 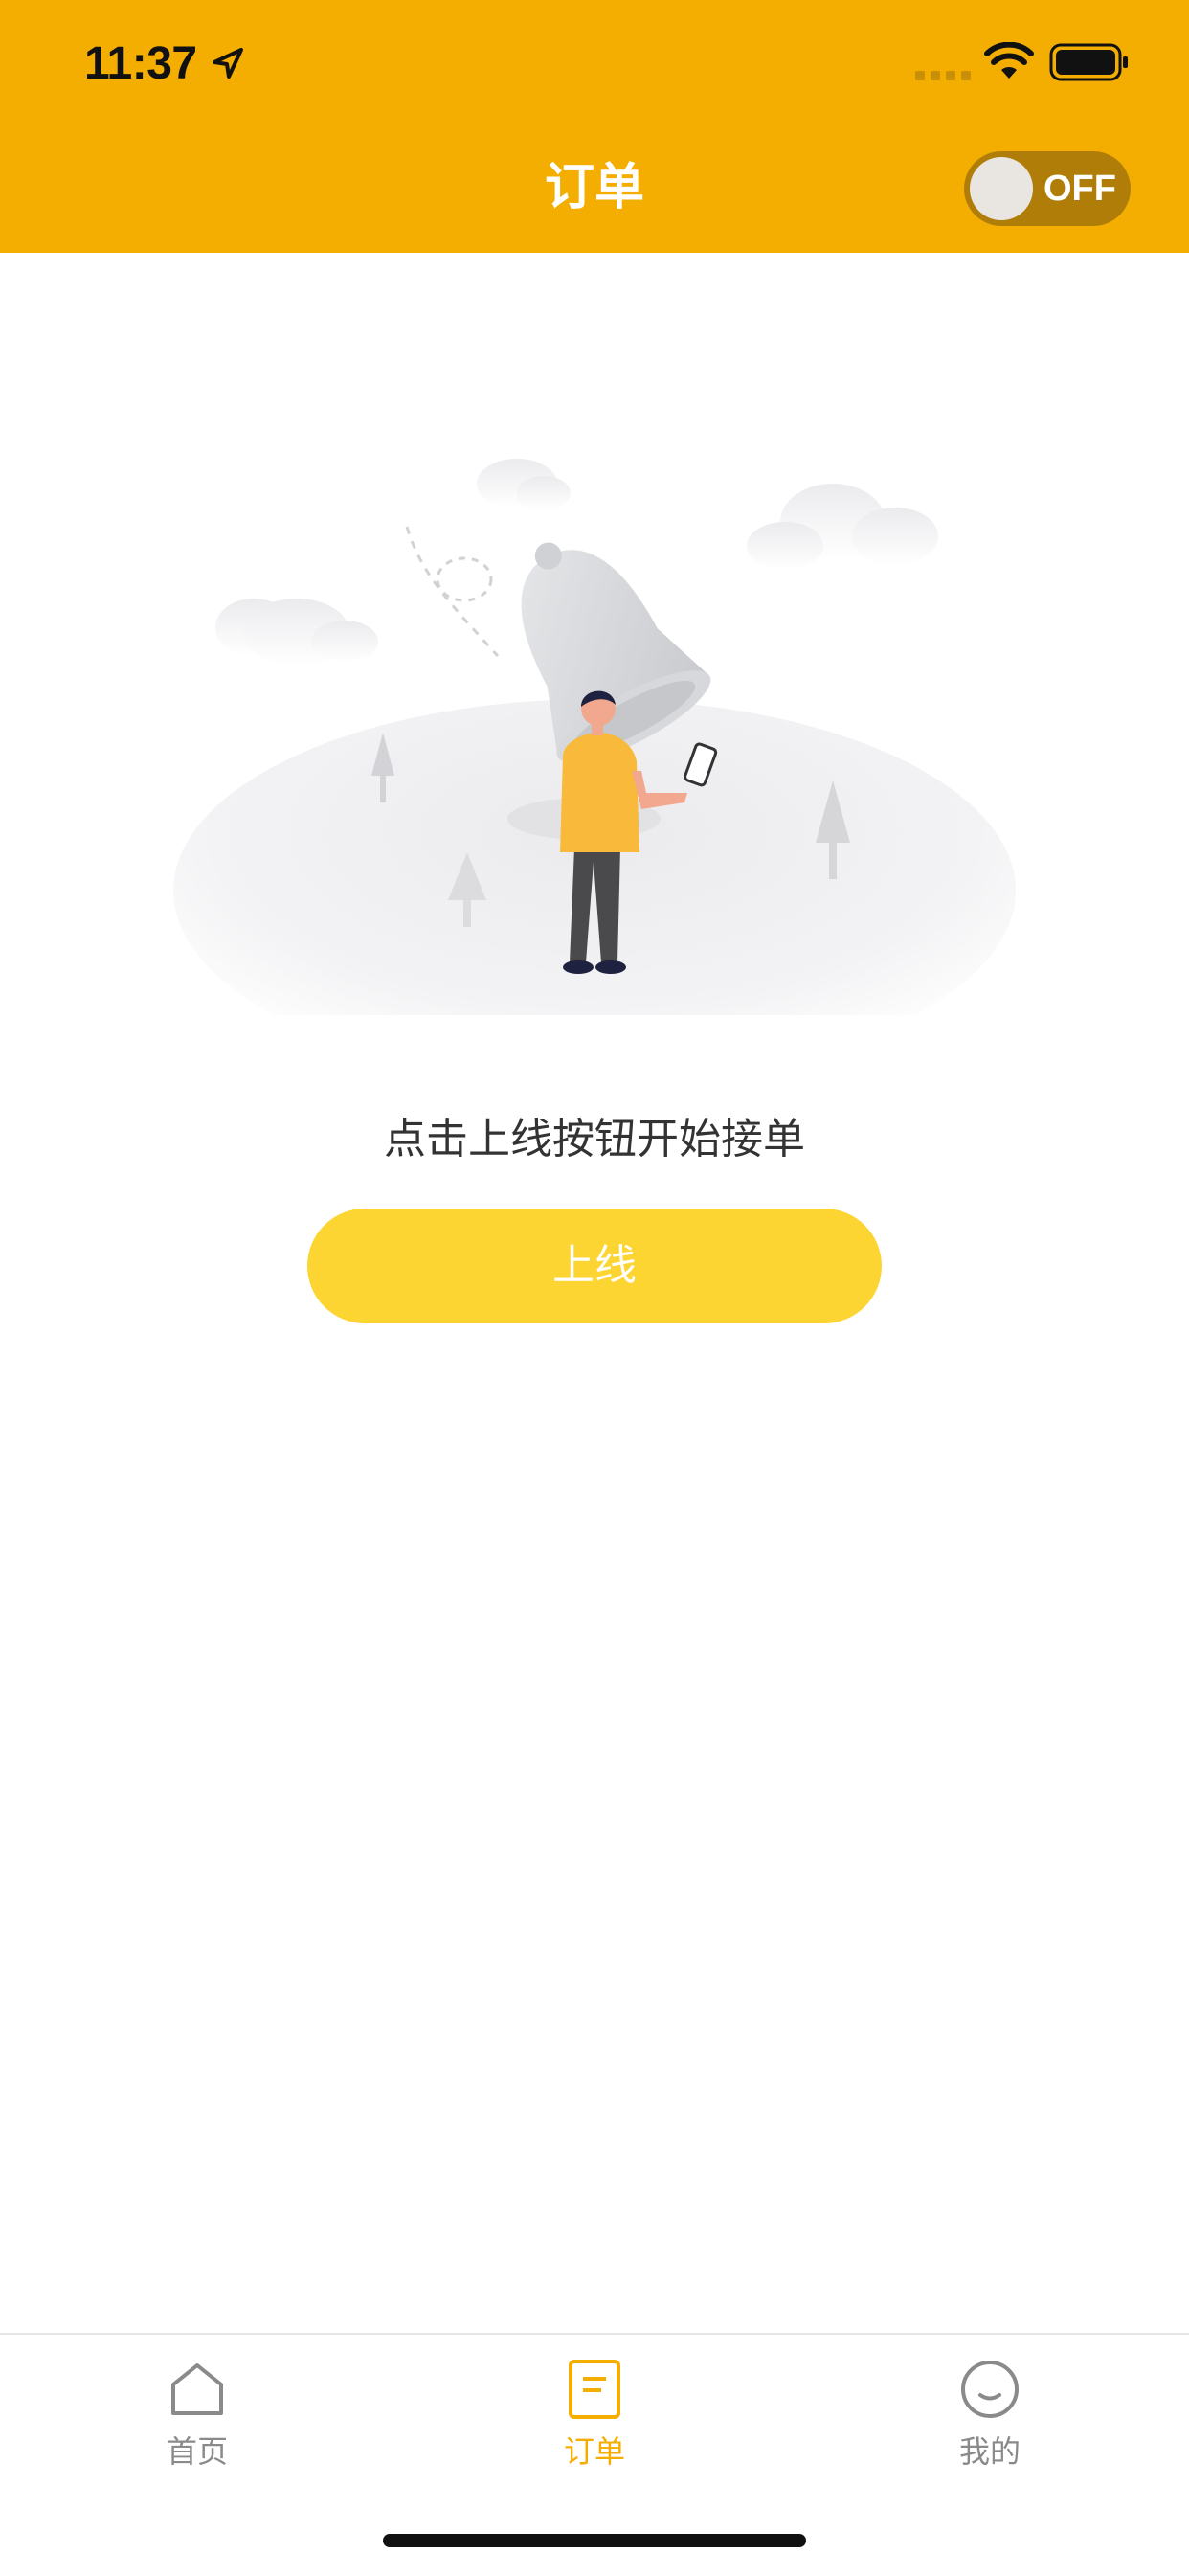 I want to click on cloud-top, so click(x=524, y=484).